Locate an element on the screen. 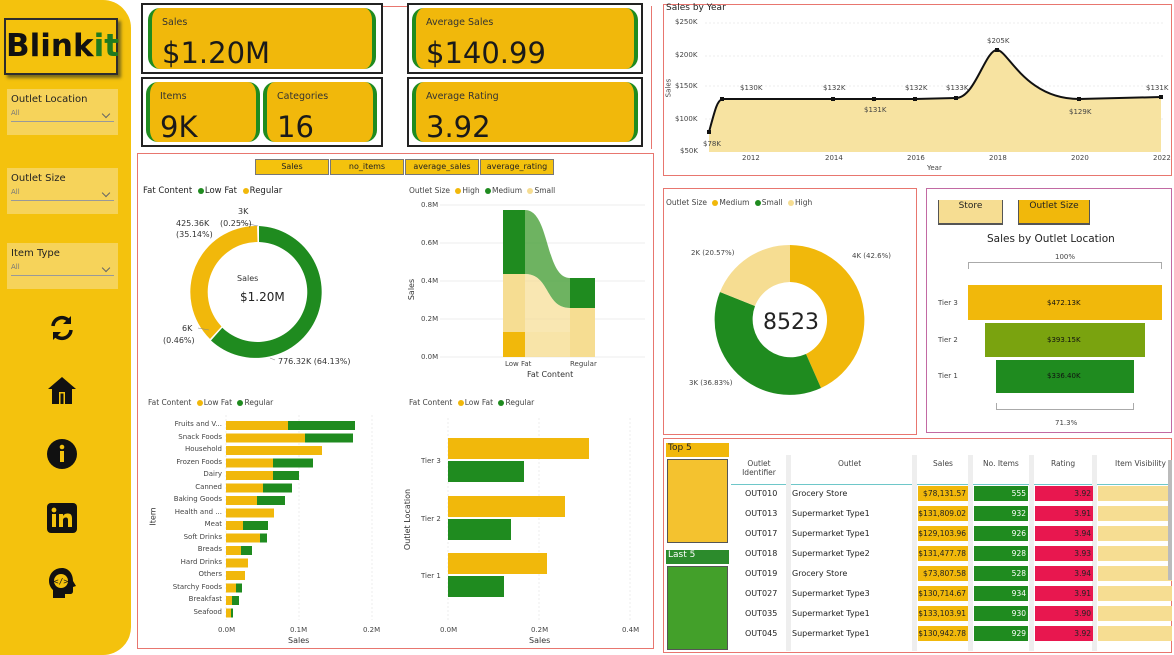  store-tab: Store is located at coordinates (970, 212).